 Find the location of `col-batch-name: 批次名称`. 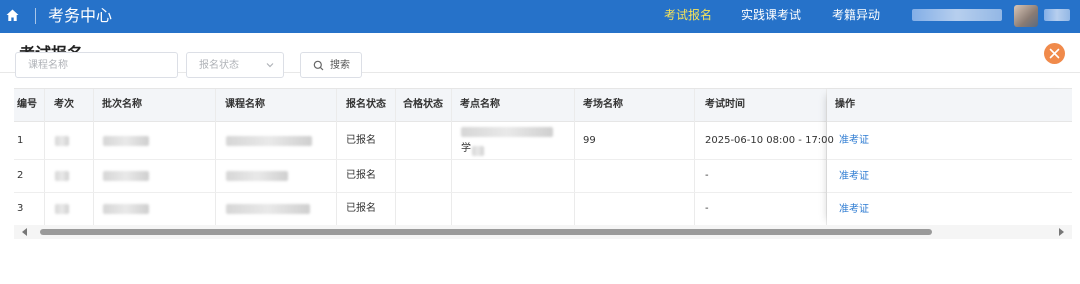

col-batch-name: 批次名称 is located at coordinates (122, 104).